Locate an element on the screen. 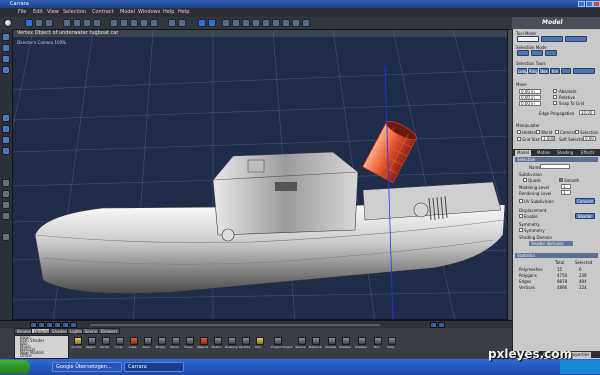 Image resolution: width=600 pixels, height=375 pixels. quads-radio is located at coordinates (525, 180).